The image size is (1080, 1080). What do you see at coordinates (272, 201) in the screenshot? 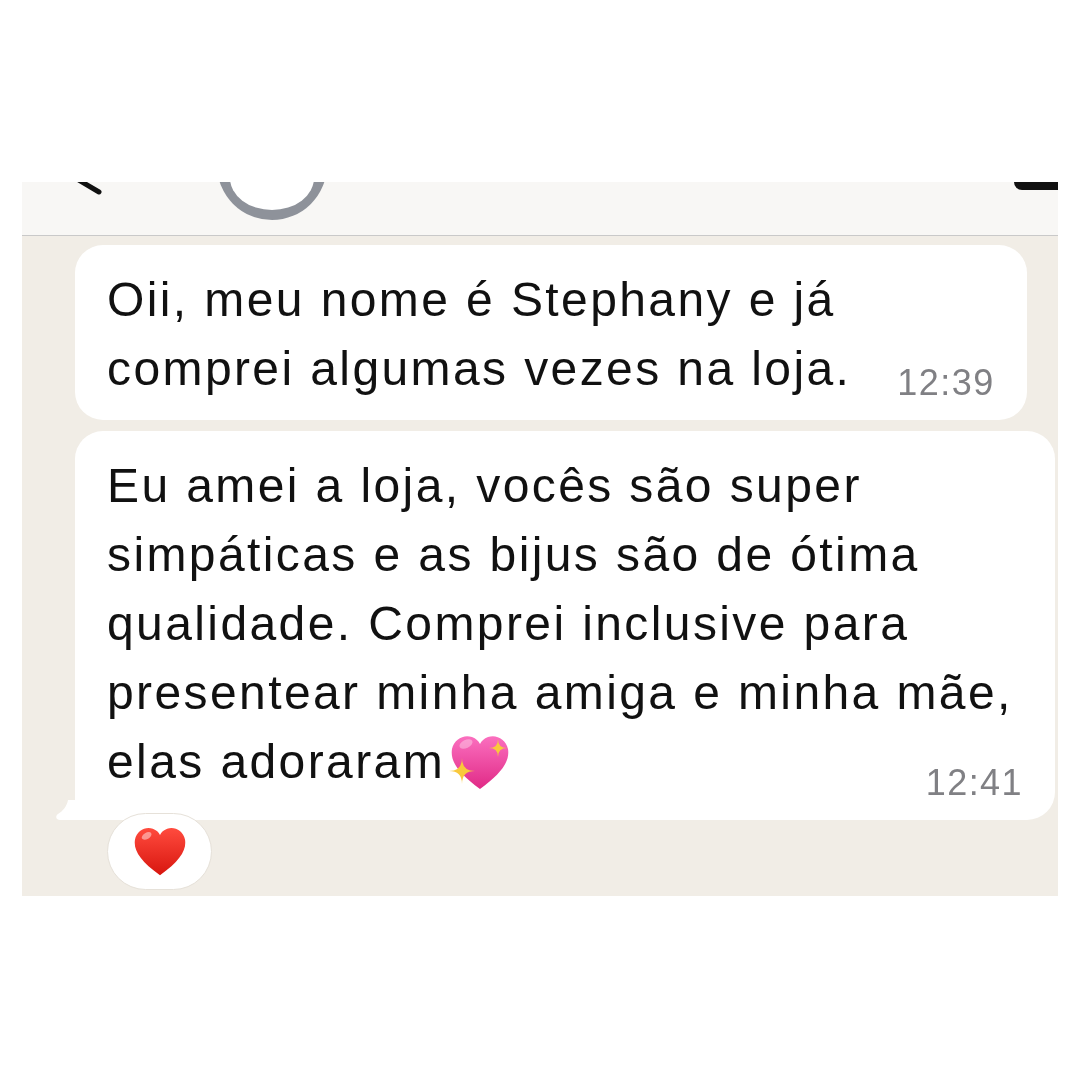
I see `avatar-icon` at bounding box center [272, 201].